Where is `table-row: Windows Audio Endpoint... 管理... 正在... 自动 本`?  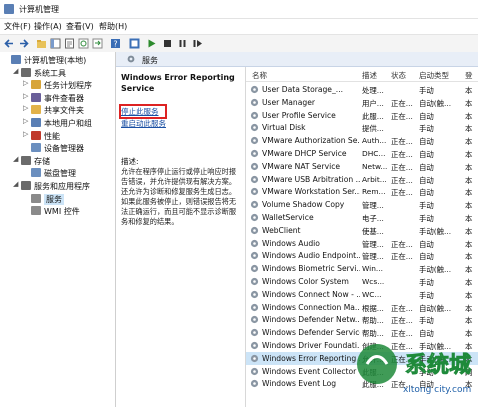
table-row: Windows Audio Endpoint... 管理... 正在... 自动 本 is located at coordinates (362, 255).